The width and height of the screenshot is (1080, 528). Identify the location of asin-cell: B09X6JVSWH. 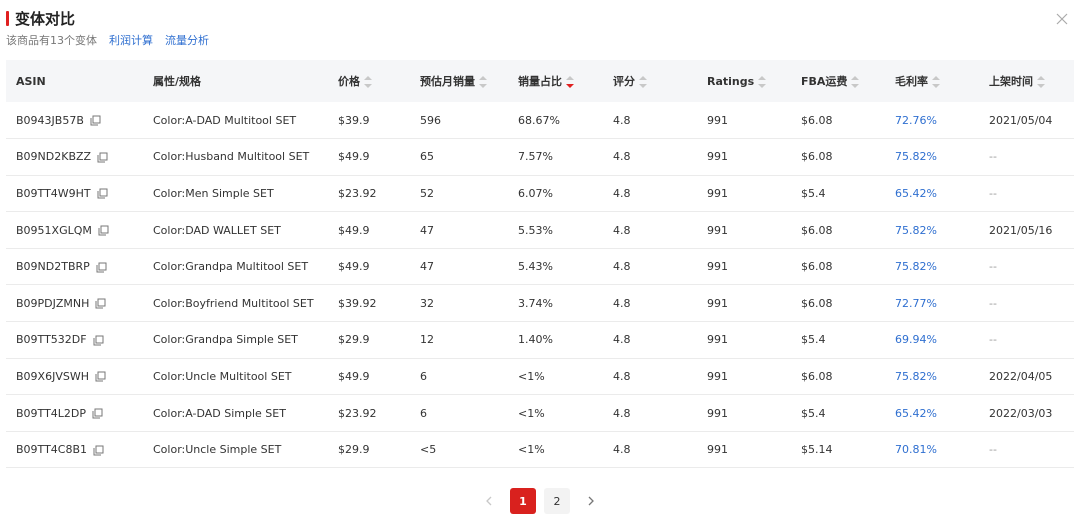
(74, 376).